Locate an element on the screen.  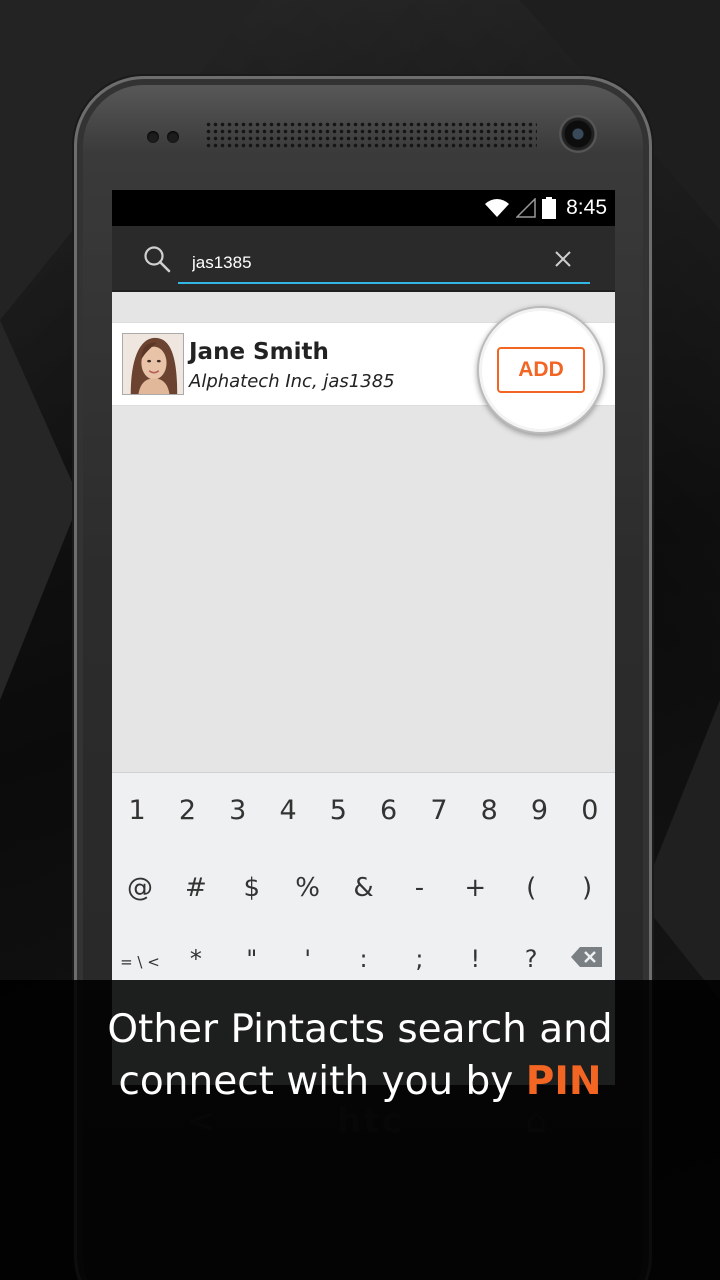
speaker-grille is located at coordinates (371, 135).